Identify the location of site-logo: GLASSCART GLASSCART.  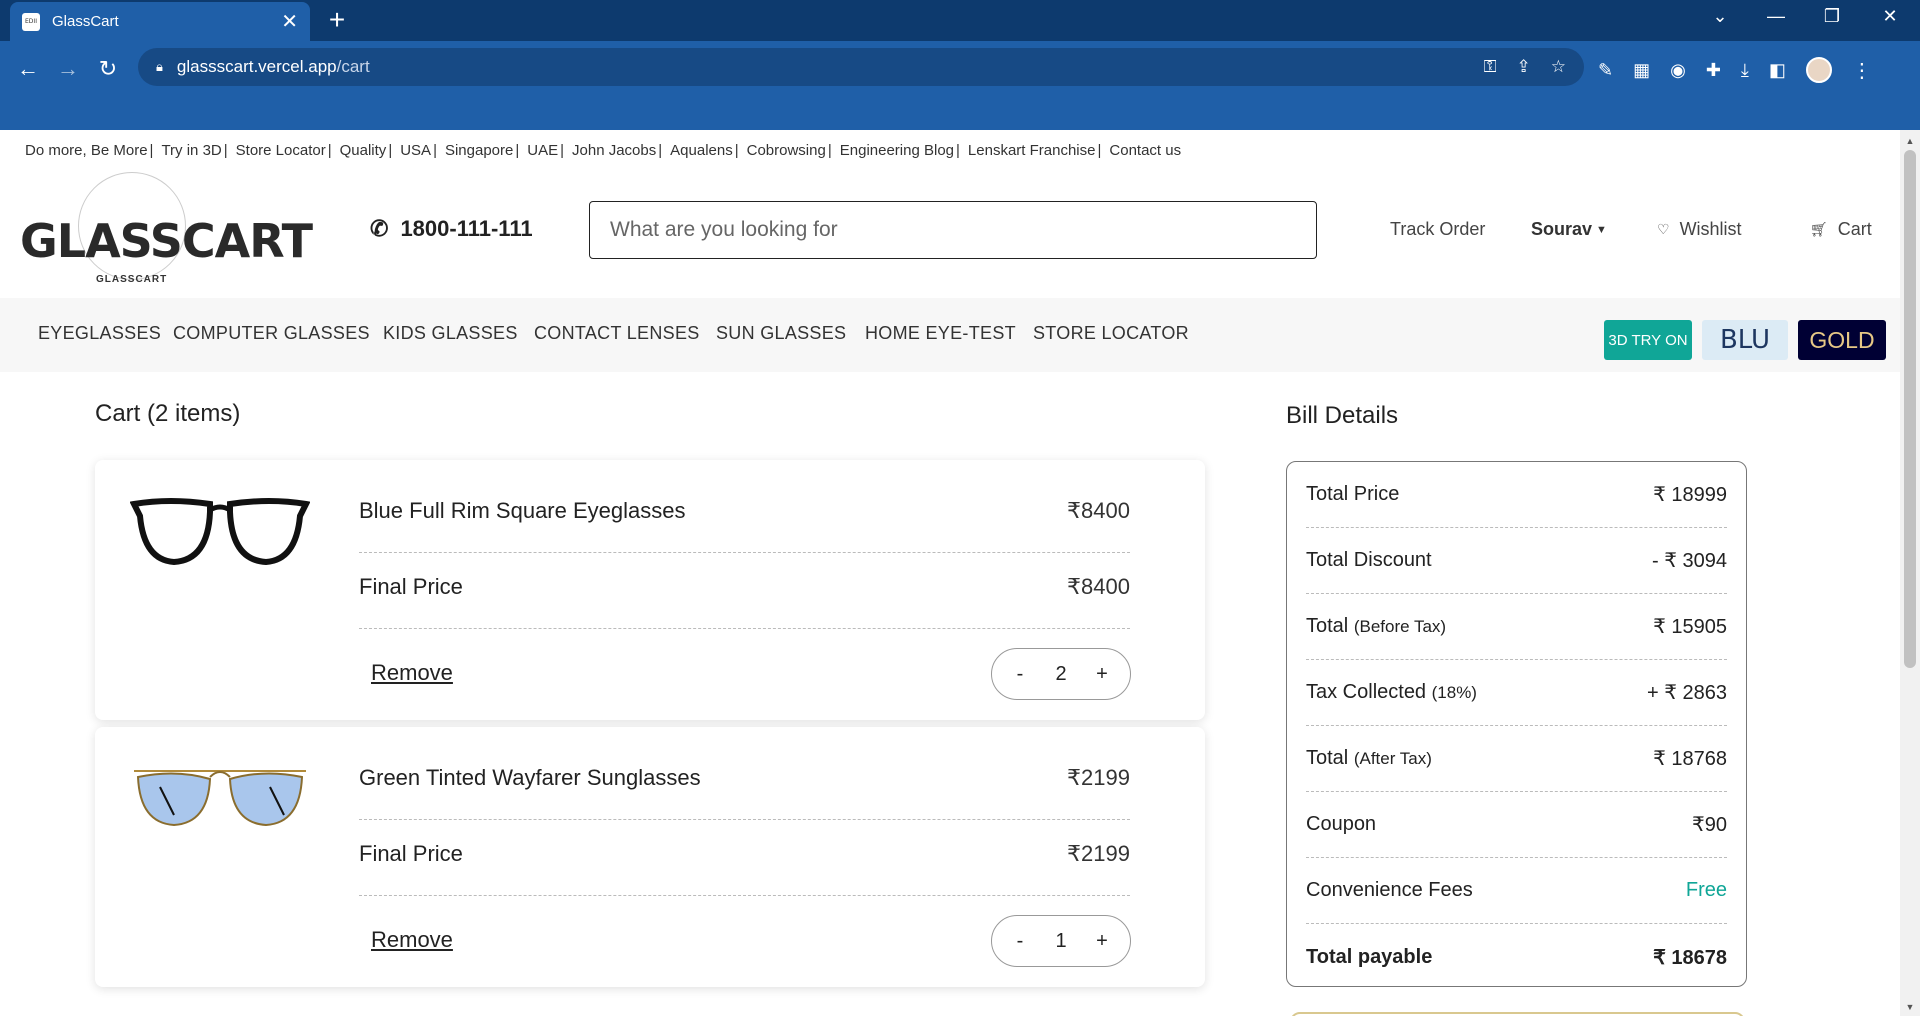
(166, 229).